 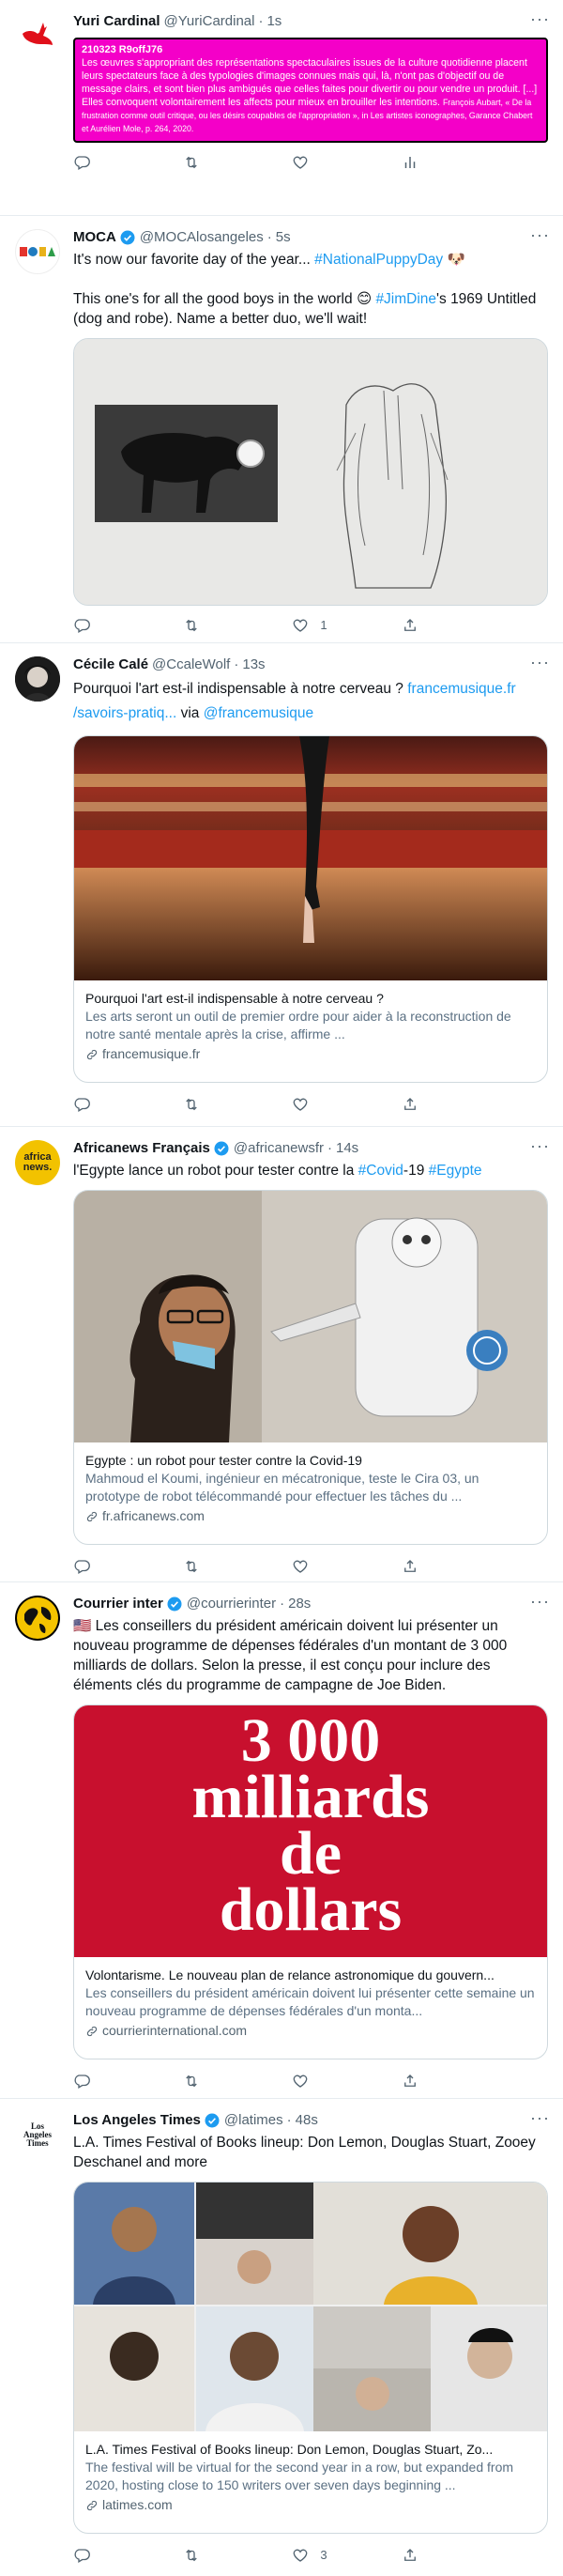 What do you see at coordinates (137, 2120) in the screenshot?
I see `display-name: Los Angeles Times` at bounding box center [137, 2120].